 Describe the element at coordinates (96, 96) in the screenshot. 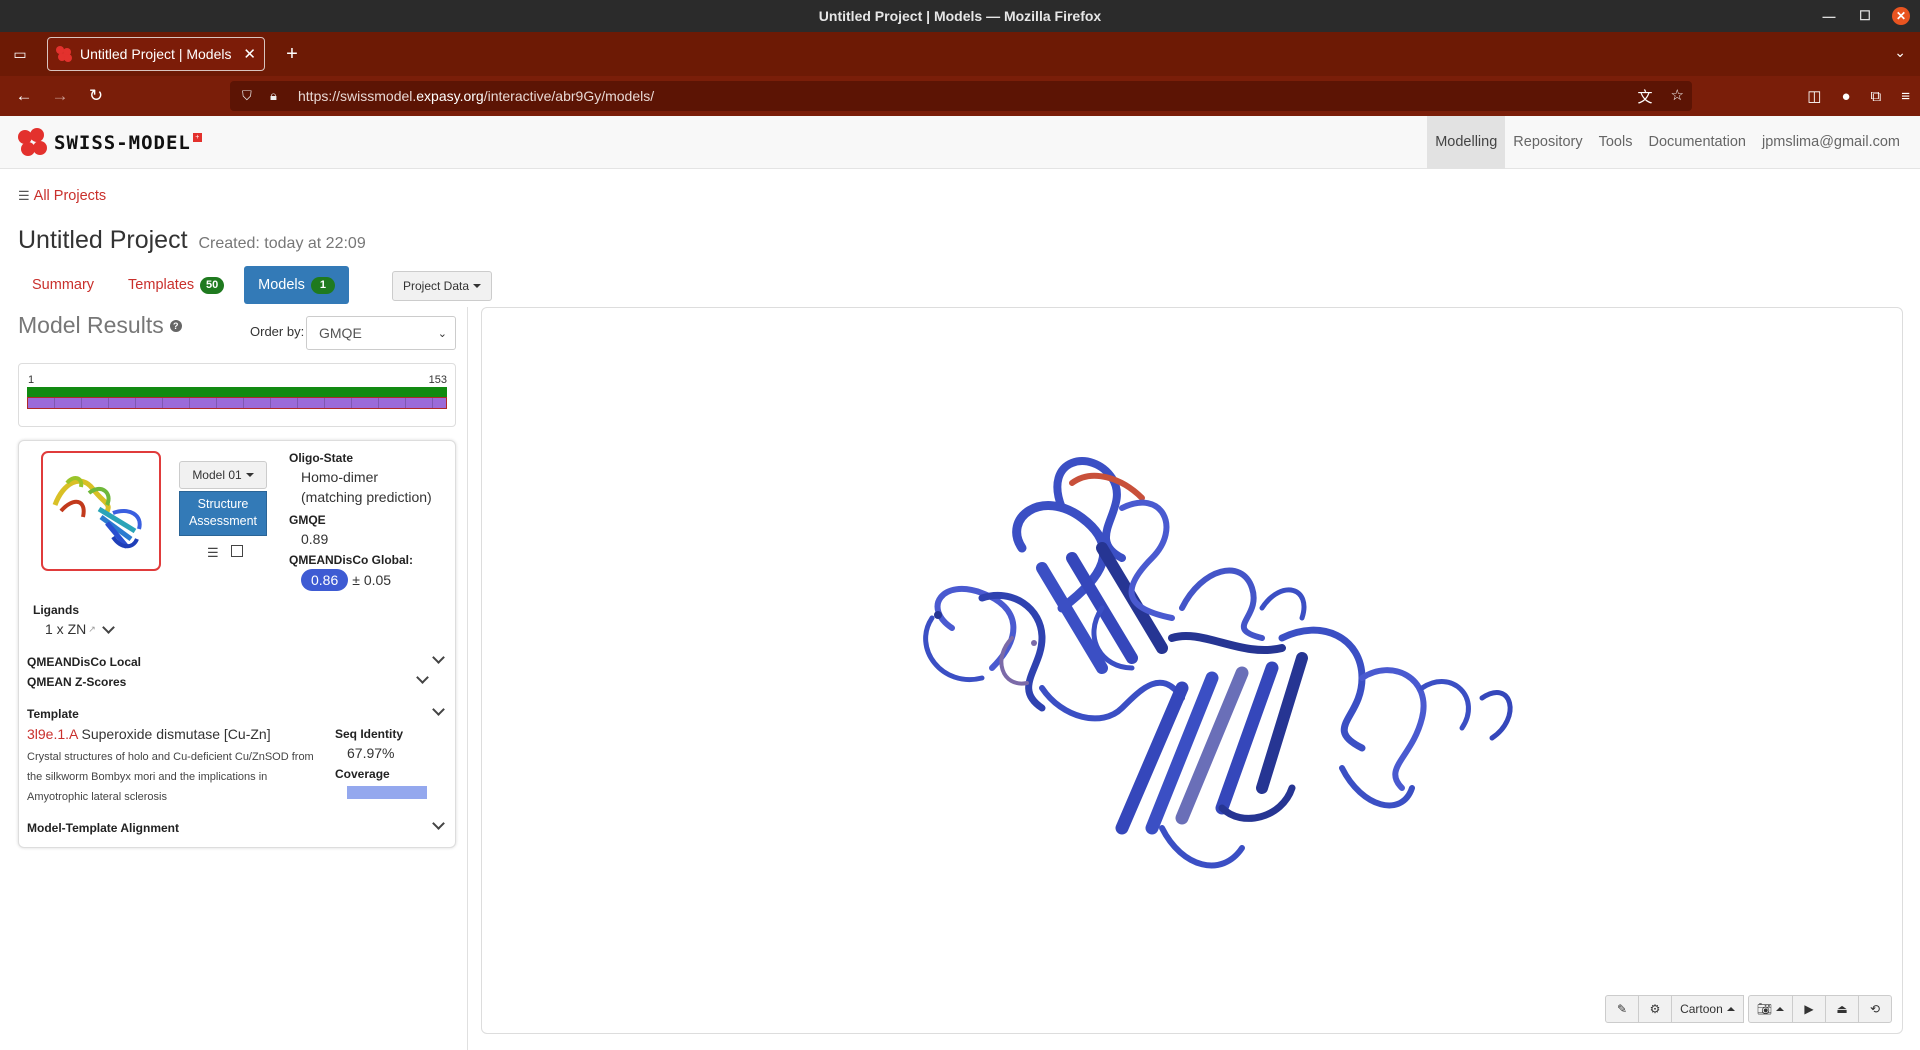

I see `reload-icon: ↻` at that location.